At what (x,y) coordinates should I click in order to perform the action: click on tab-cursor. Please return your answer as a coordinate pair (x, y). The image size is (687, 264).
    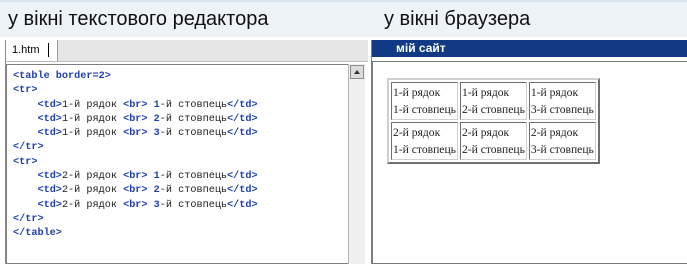
    Looking at the image, I should click on (48, 50).